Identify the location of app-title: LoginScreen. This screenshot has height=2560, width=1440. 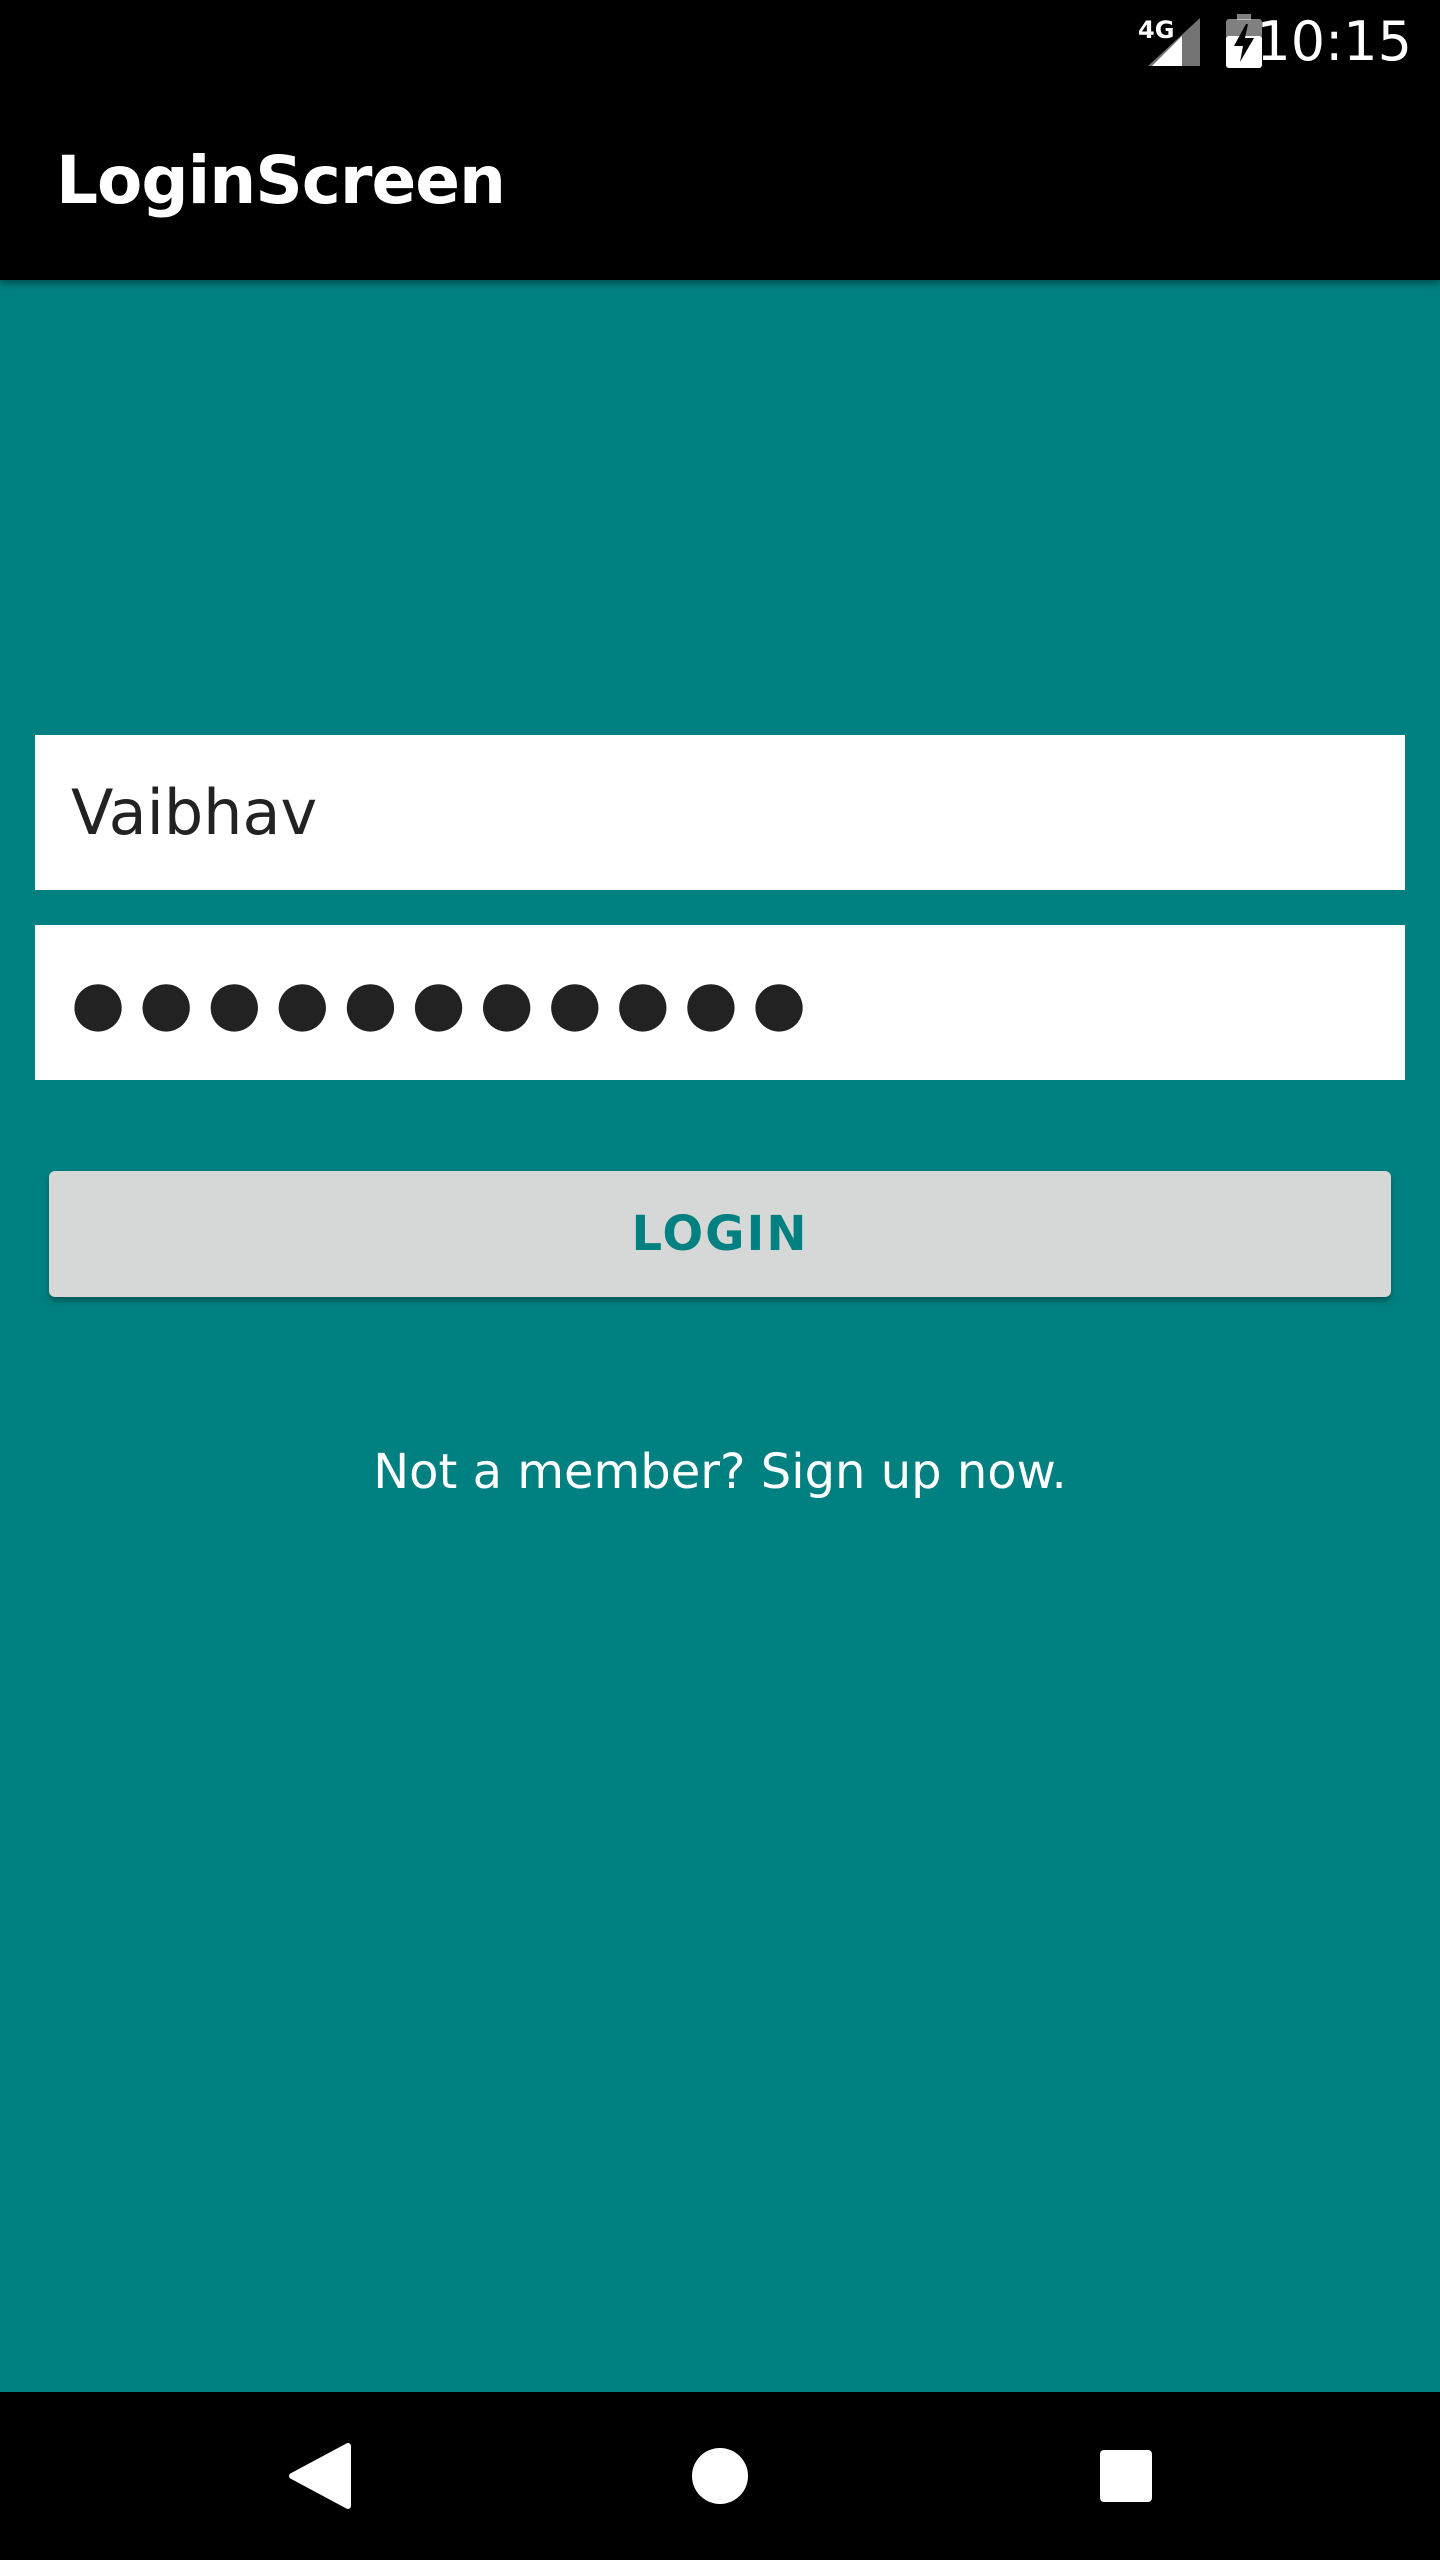
(281, 180).